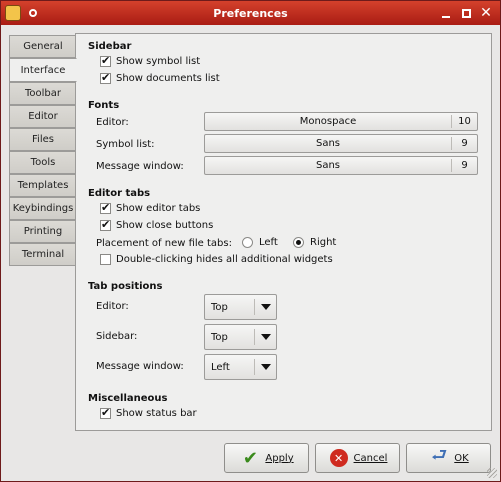 The height and width of the screenshot is (482, 501). What do you see at coordinates (42, 208) in the screenshot?
I see `tab-keybindings: Keybindings` at bounding box center [42, 208].